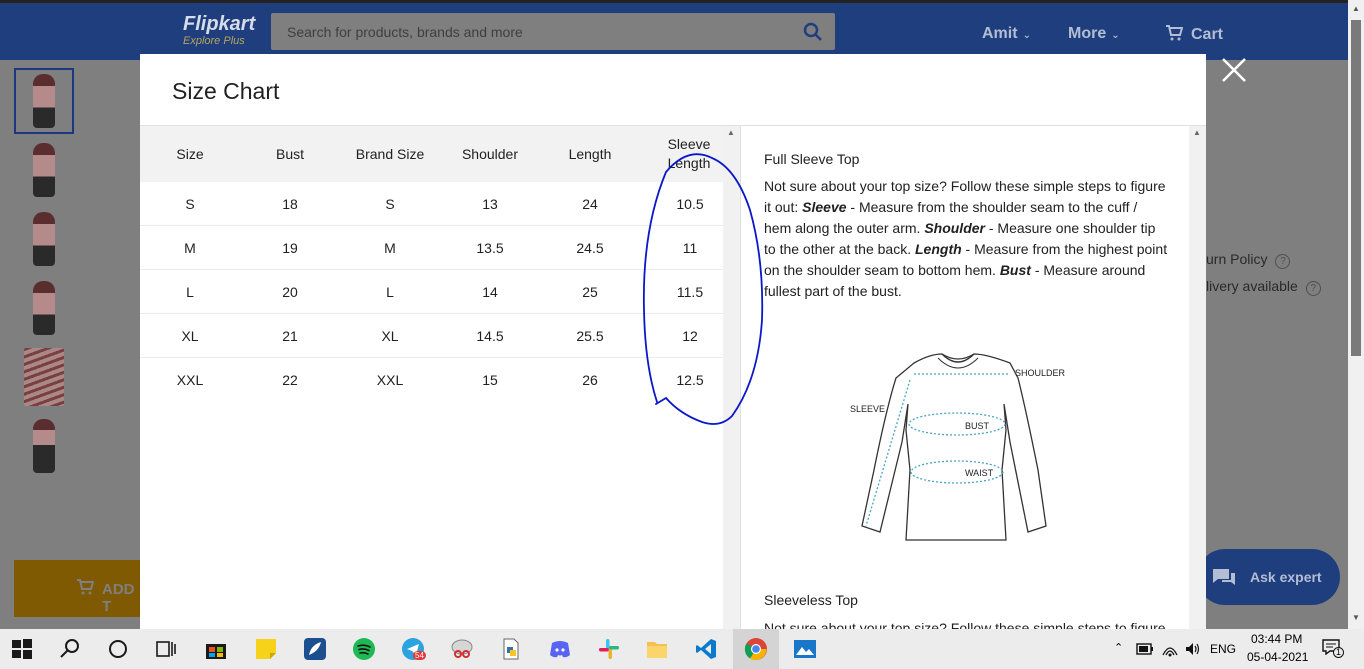 The image size is (1364, 669). What do you see at coordinates (490, 248) in the screenshot?
I see `table-cell: 13.5` at bounding box center [490, 248].